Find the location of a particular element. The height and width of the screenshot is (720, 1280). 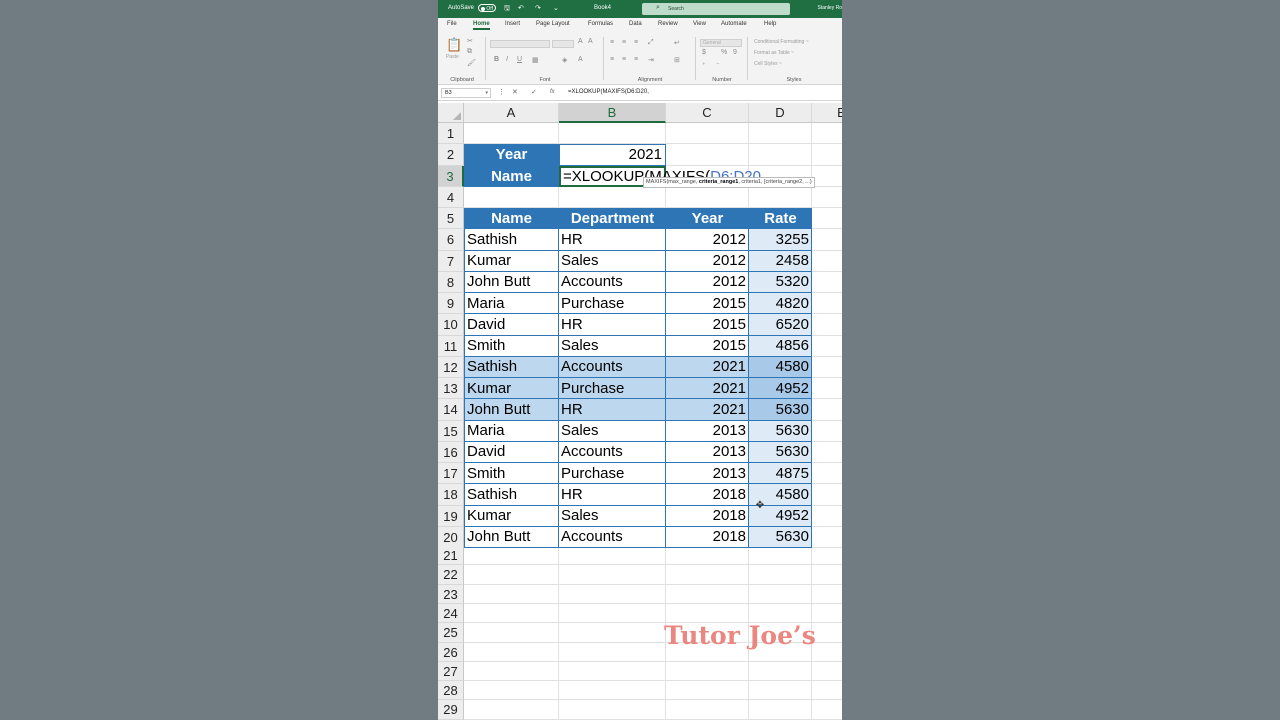

row-header-10: 10 is located at coordinates (451, 325).